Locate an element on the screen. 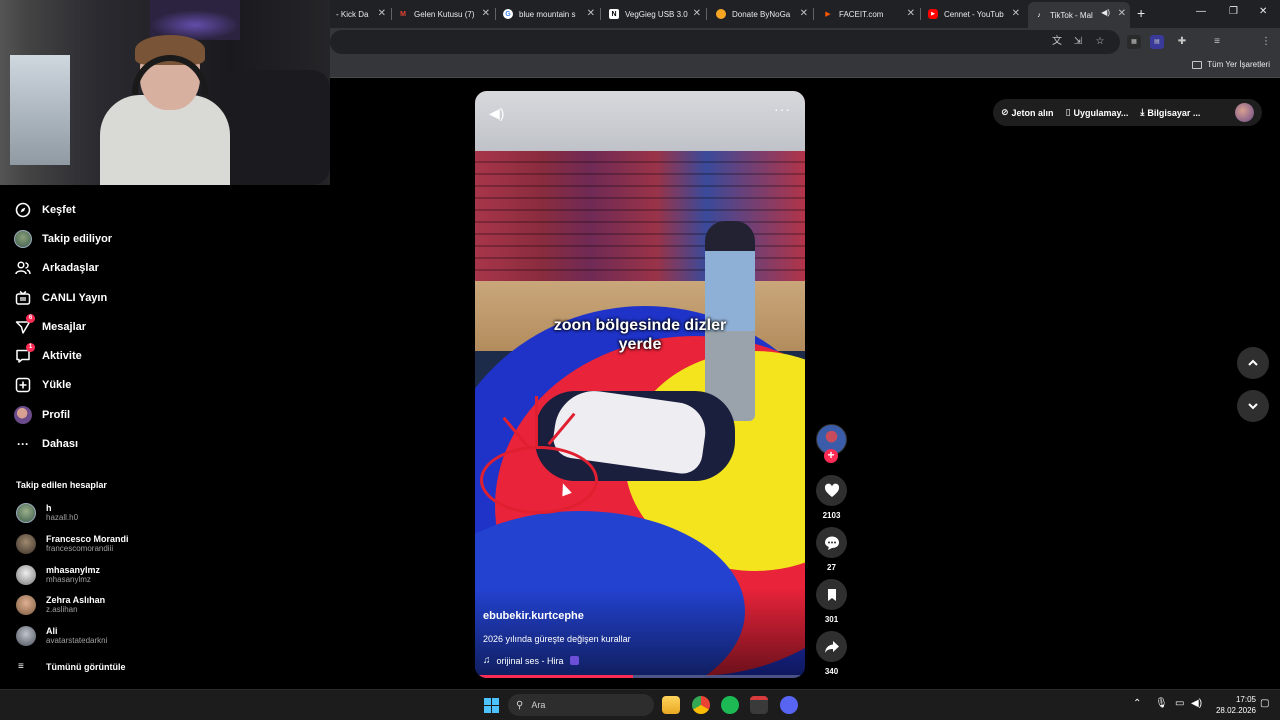  see-all-button: ≡ Tümünü görüntüle is located at coordinates (71, 666).